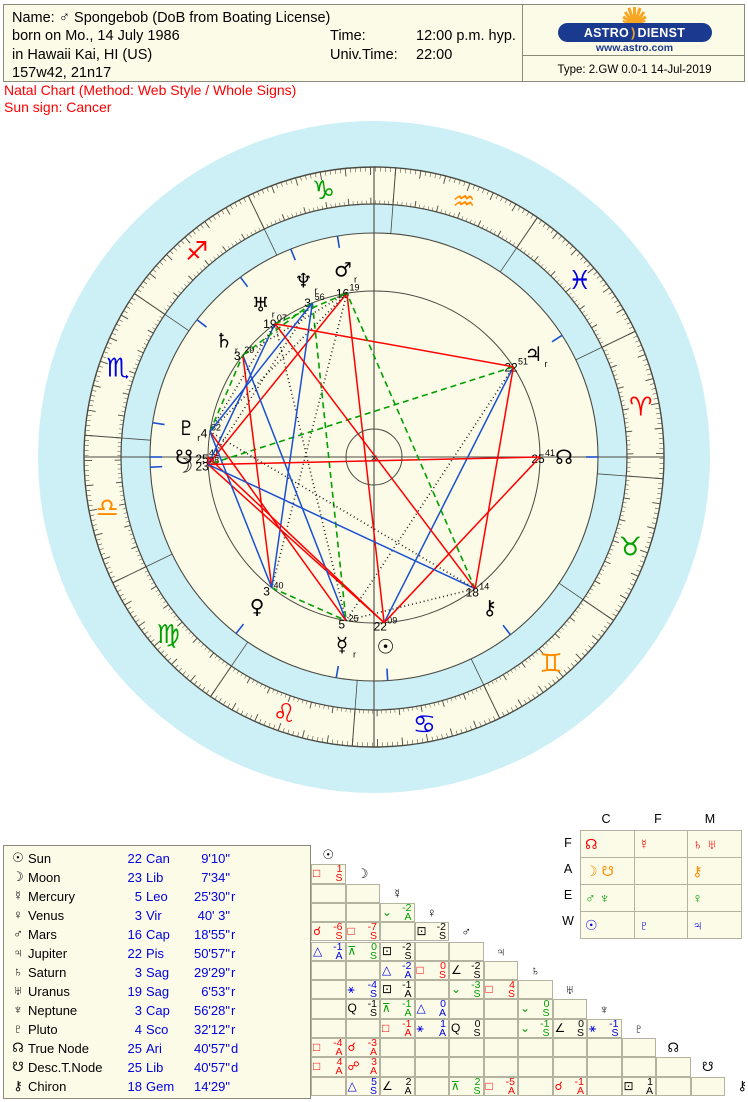  I want to click on aspect-cell-filled: □ -7 S, so click(362, 932).